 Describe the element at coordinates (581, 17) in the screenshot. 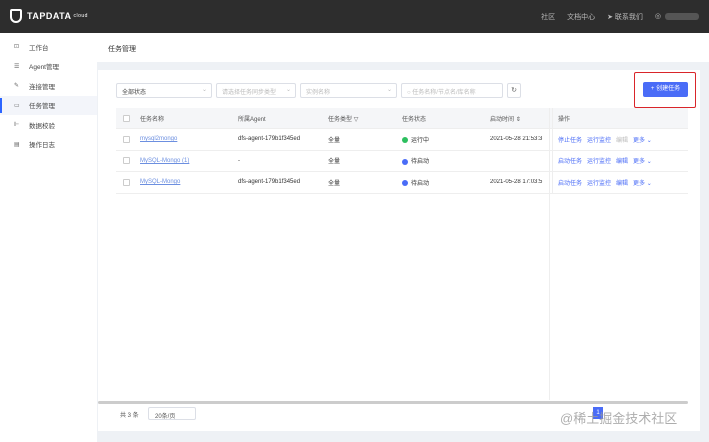

I see `nav-docs: 文档中心` at that location.